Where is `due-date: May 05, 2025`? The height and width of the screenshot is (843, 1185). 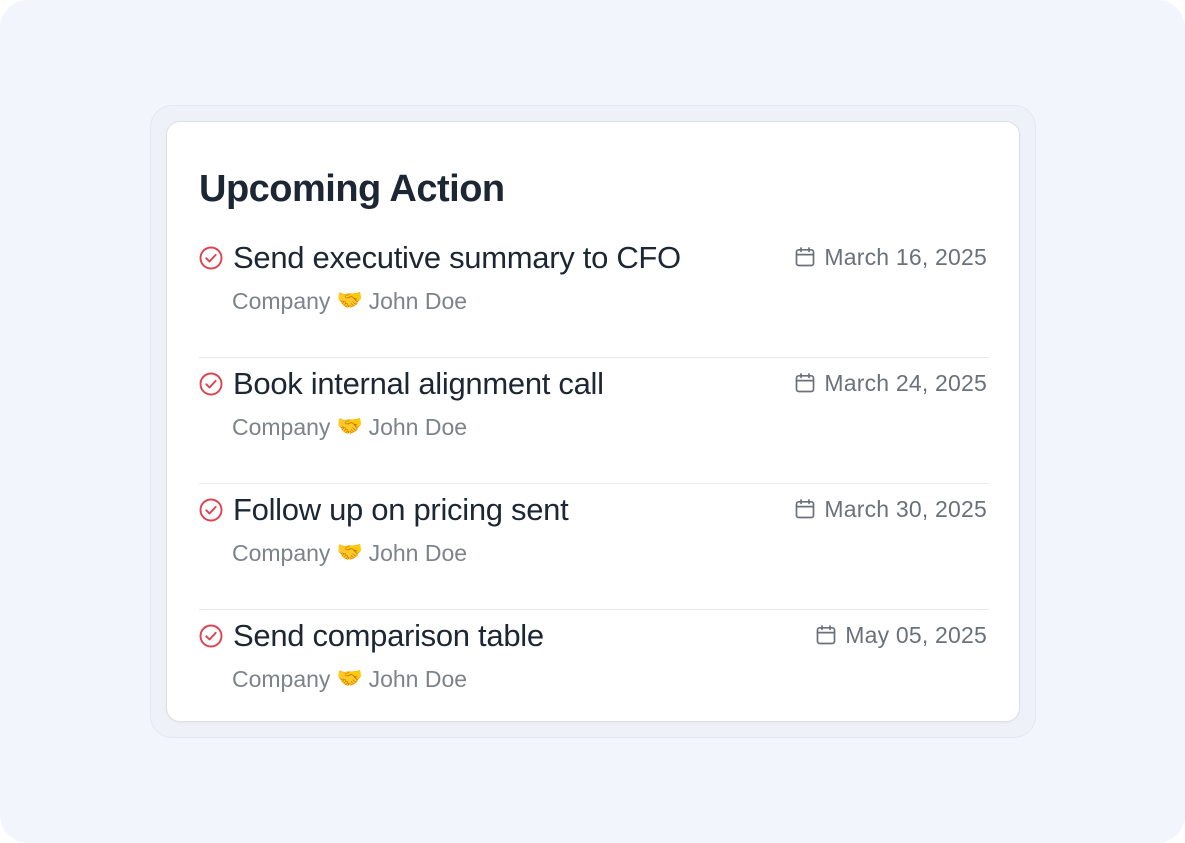
due-date: May 05, 2025 is located at coordinates (901, 635).